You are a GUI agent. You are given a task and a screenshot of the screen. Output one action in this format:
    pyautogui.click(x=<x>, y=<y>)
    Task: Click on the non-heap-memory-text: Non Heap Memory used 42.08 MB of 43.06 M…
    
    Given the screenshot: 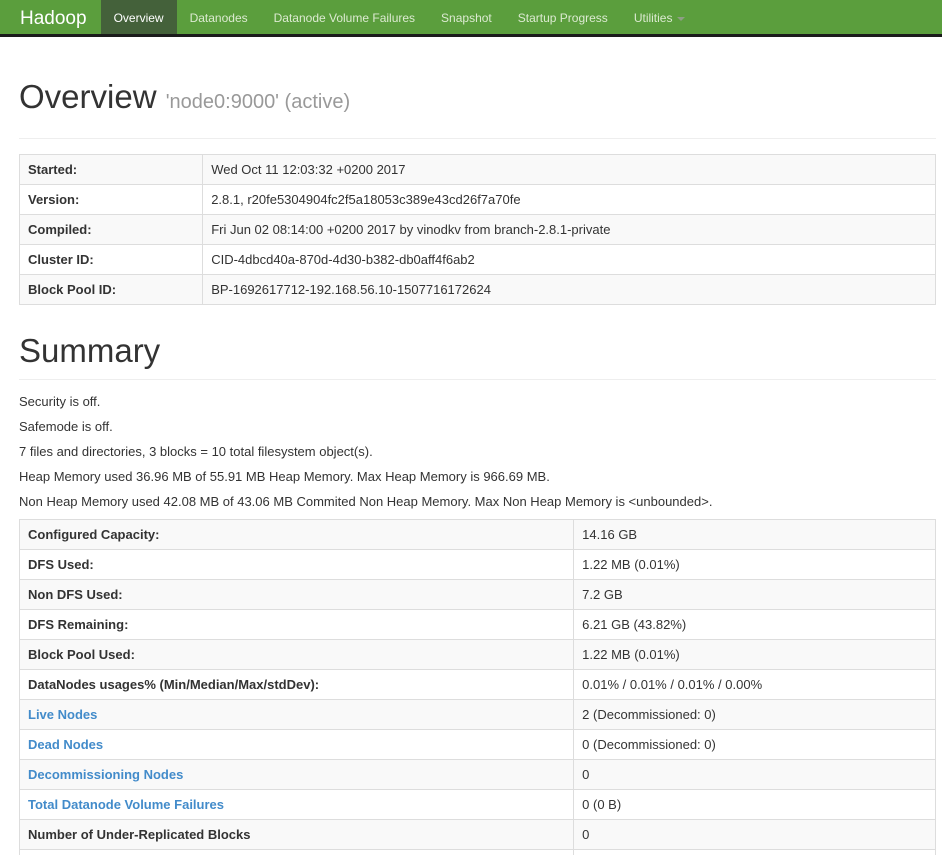 What is the action you would take?
    pyautogui.click(x=366, y=501)
    